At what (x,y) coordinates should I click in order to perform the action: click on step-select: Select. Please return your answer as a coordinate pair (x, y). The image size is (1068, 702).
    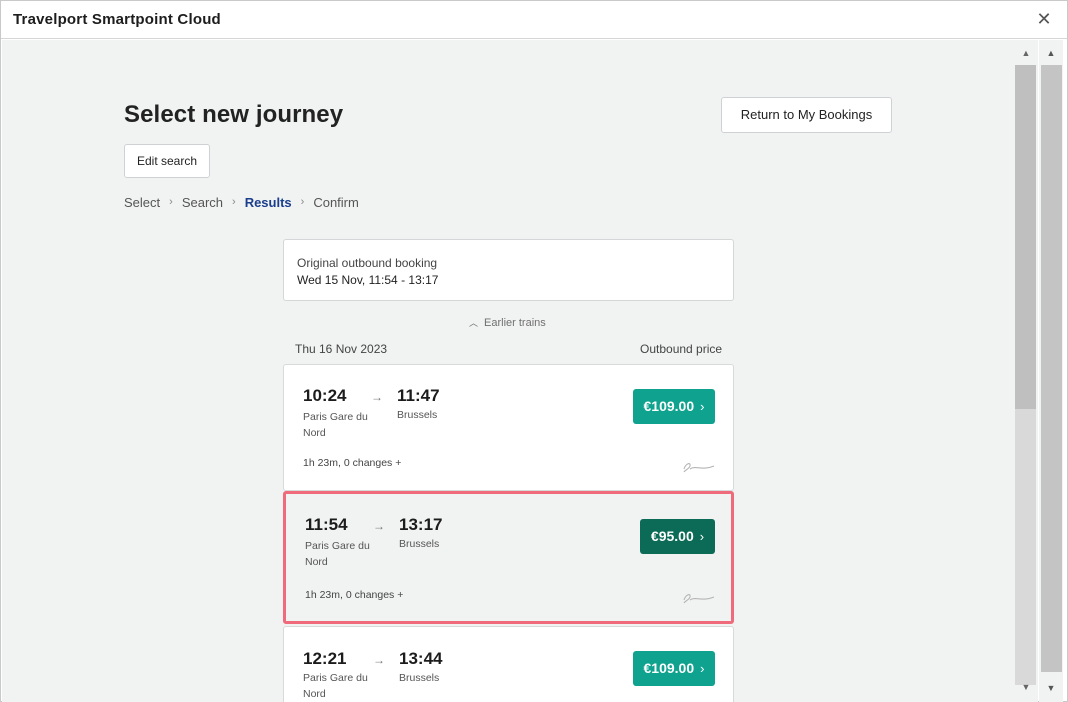
    Looking at the image, I should click on (142, 202).